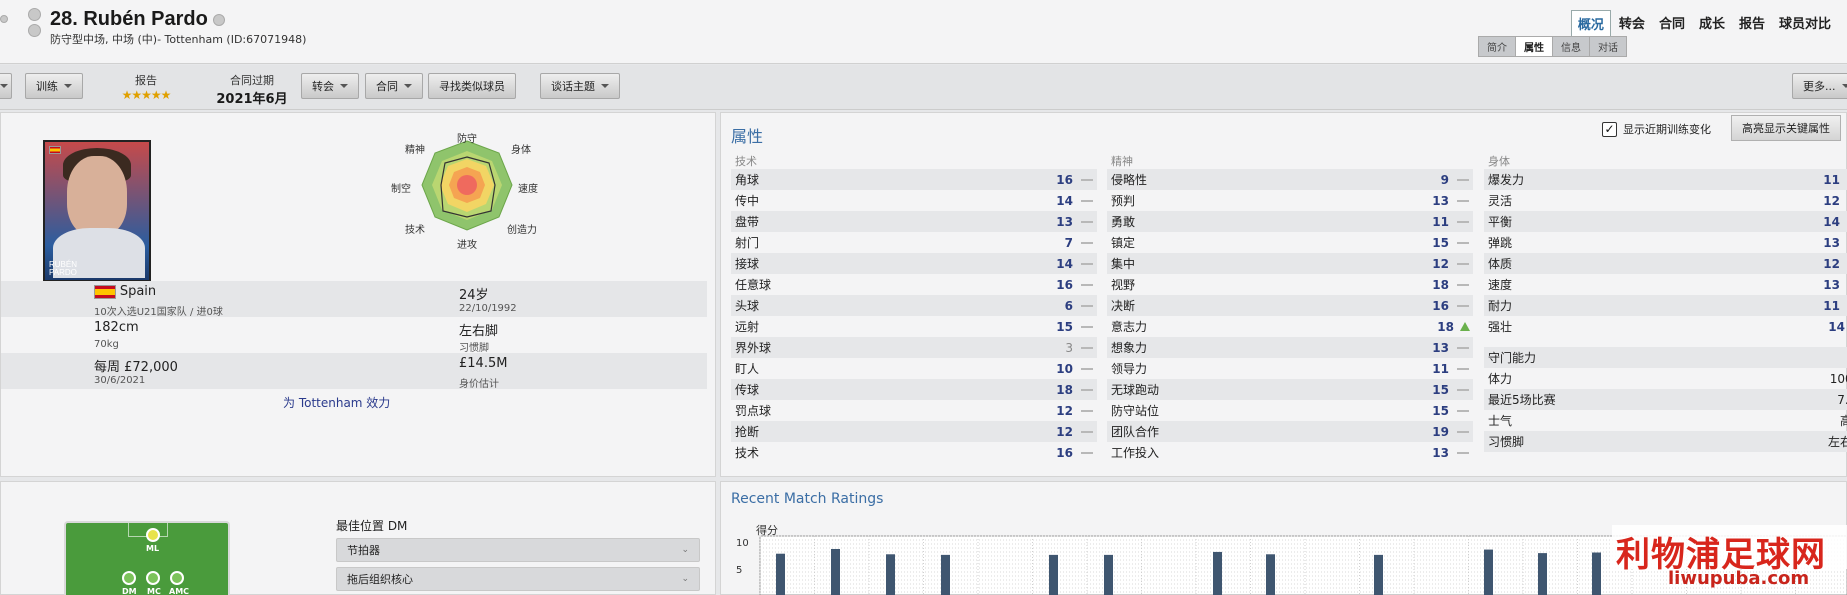  Describe the element at coordinates (330, 86) in the screenshot. I see `transfer-button: 转会` at that location.